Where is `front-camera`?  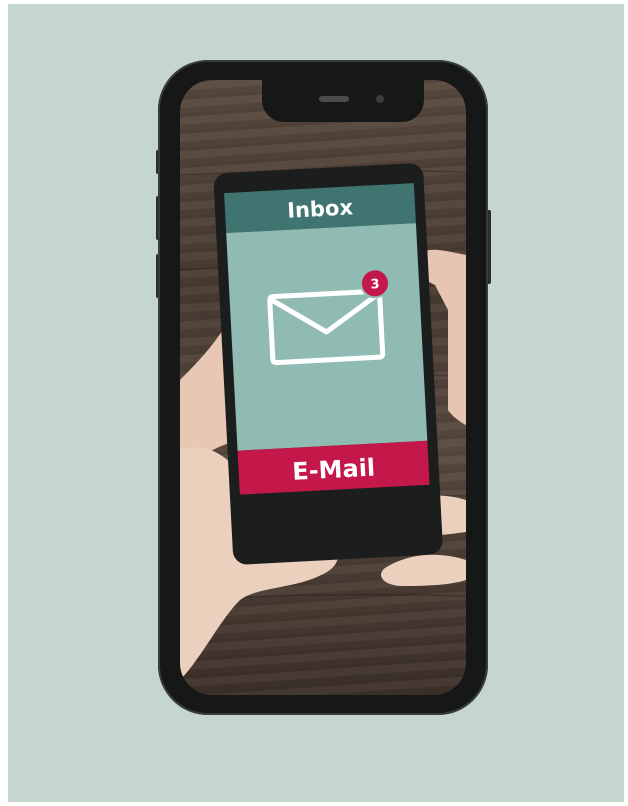
front-camera is located at coordinates (380, 99).